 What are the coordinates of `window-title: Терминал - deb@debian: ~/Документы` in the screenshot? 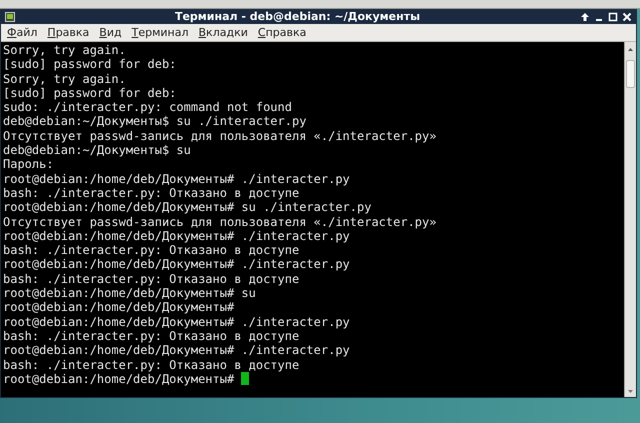 It's located at (298, 16).